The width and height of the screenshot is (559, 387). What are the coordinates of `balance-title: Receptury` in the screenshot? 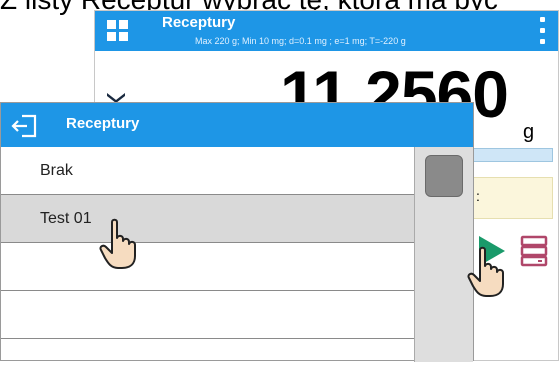 It's located at (199, 22).